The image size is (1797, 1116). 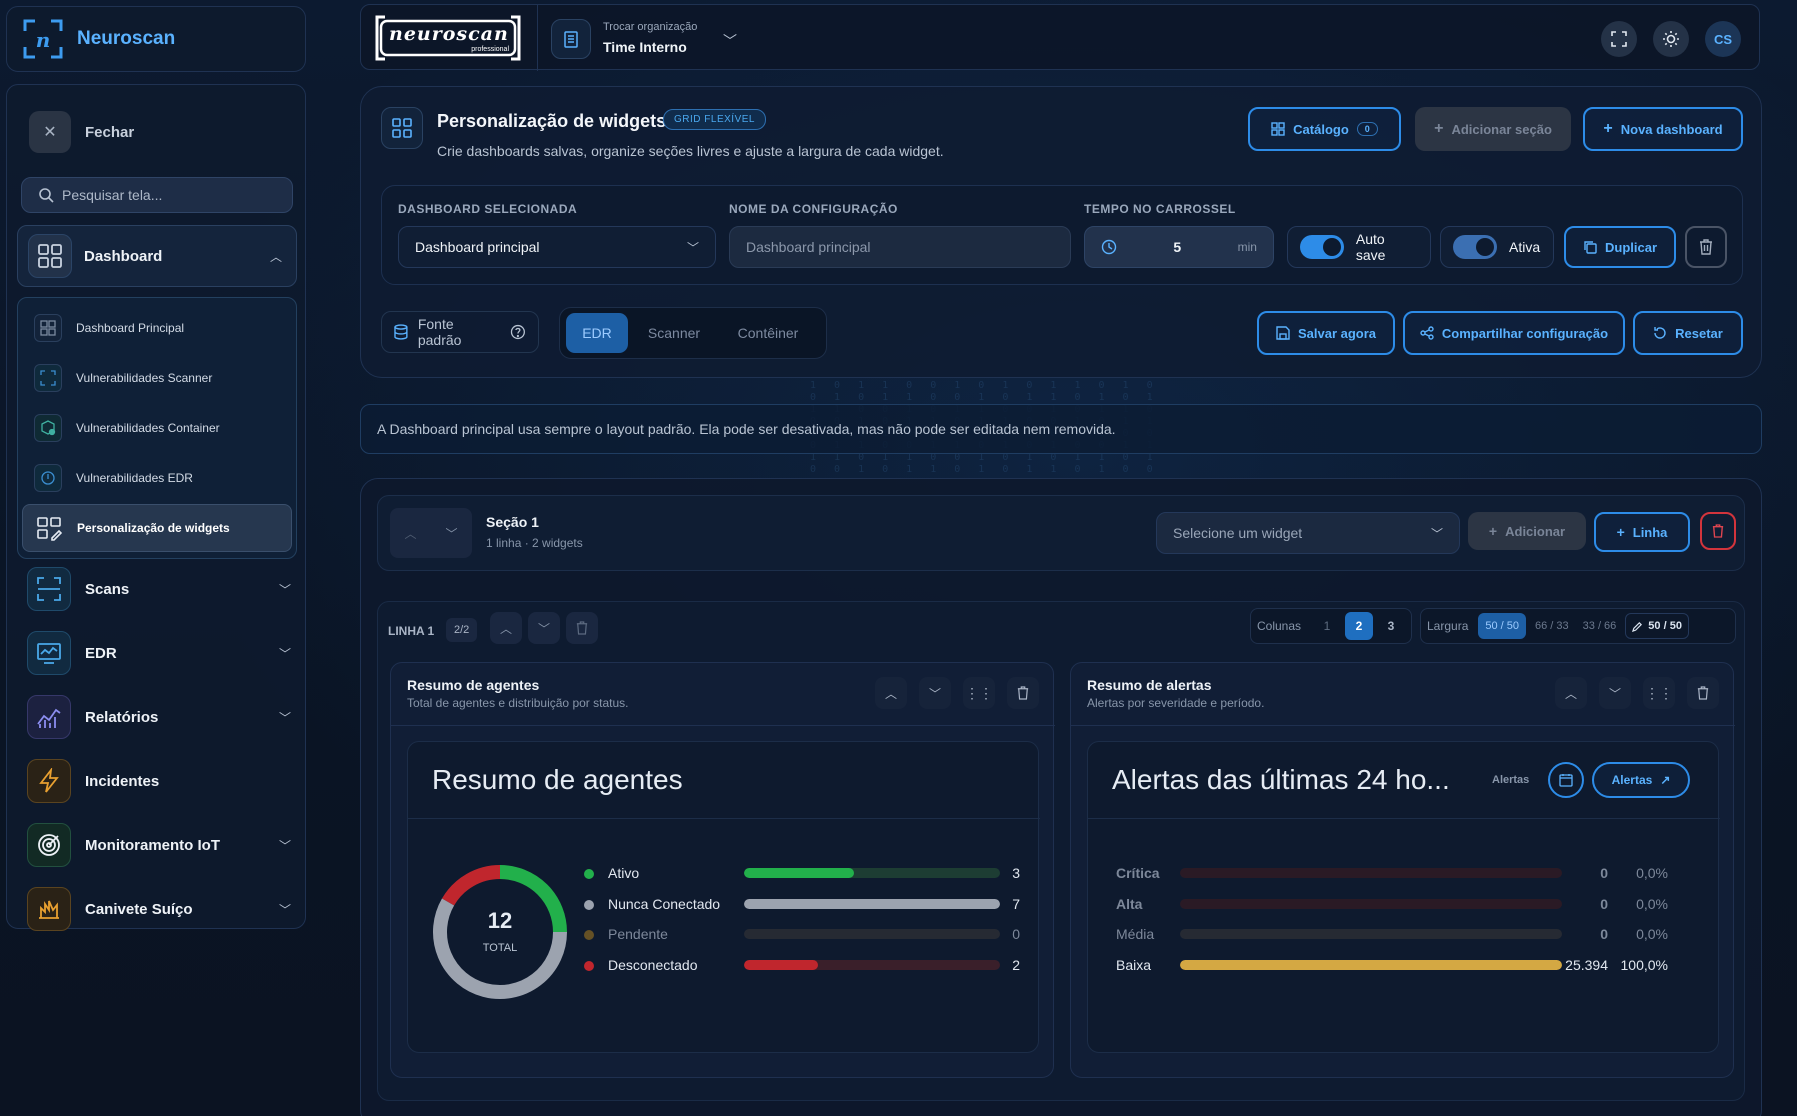 I want to click on line-up-button: ︿, so click(x=506, y=628).